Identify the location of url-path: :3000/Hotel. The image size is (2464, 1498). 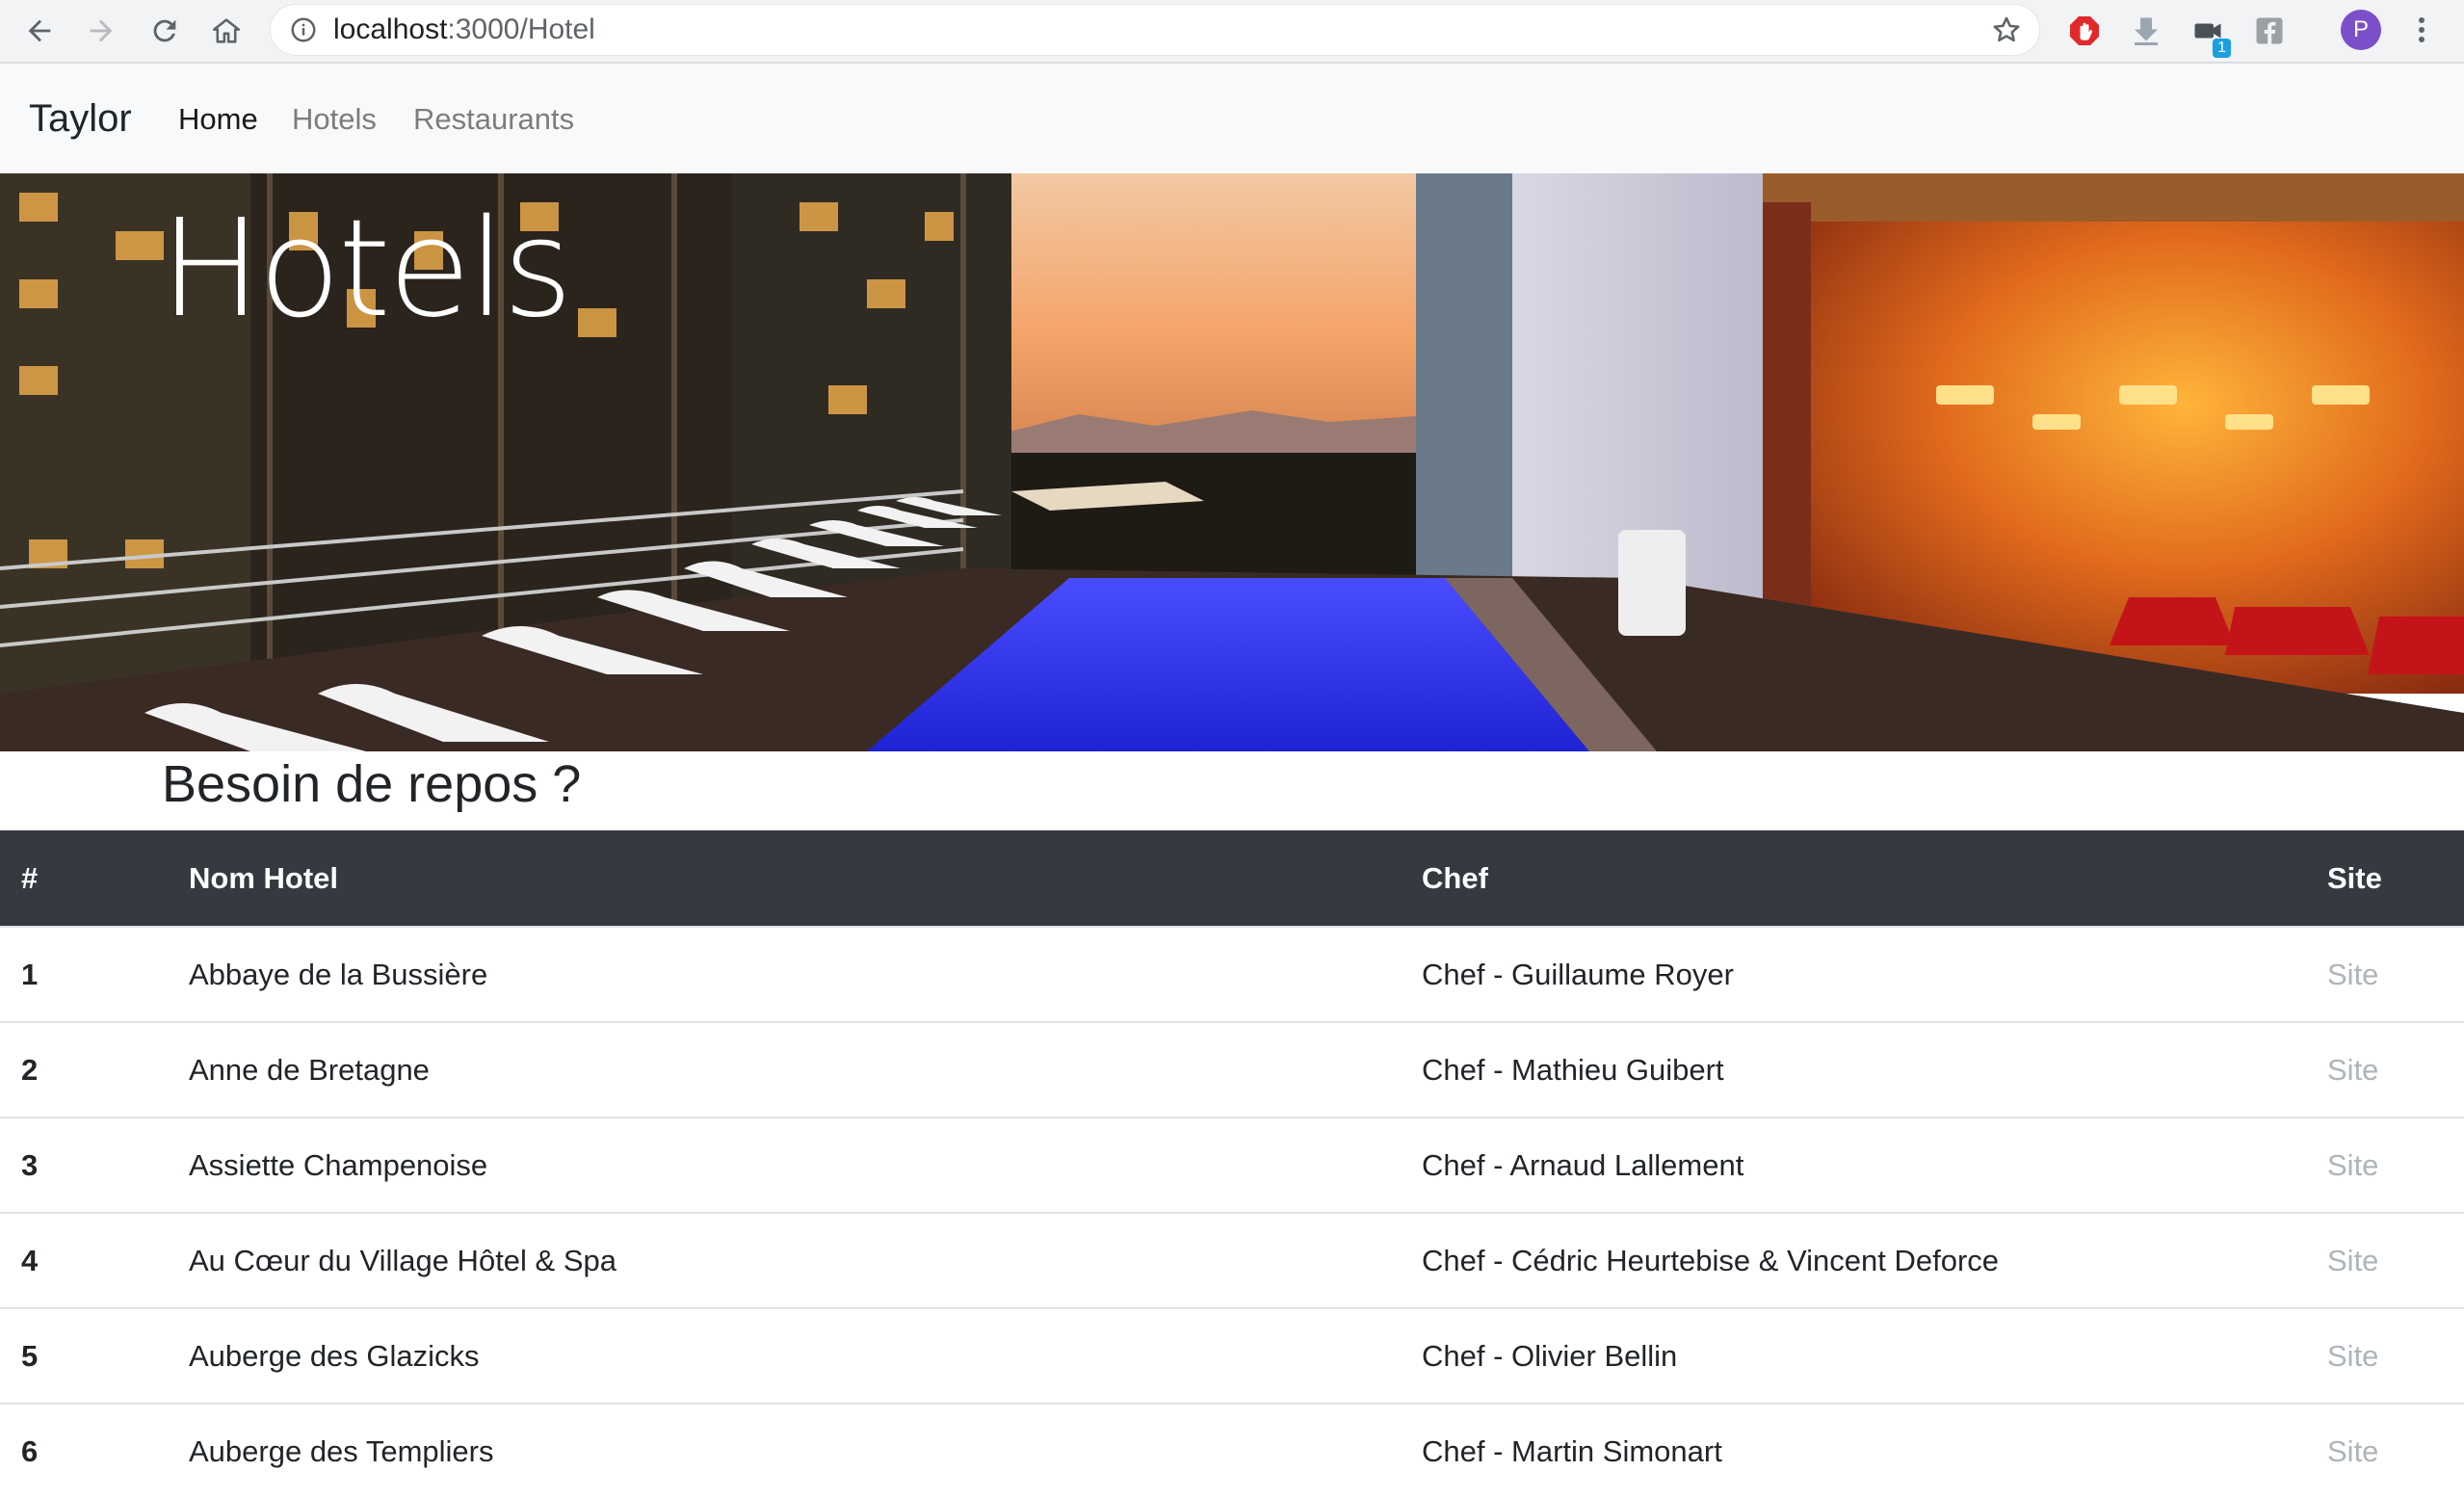
(521, 29).